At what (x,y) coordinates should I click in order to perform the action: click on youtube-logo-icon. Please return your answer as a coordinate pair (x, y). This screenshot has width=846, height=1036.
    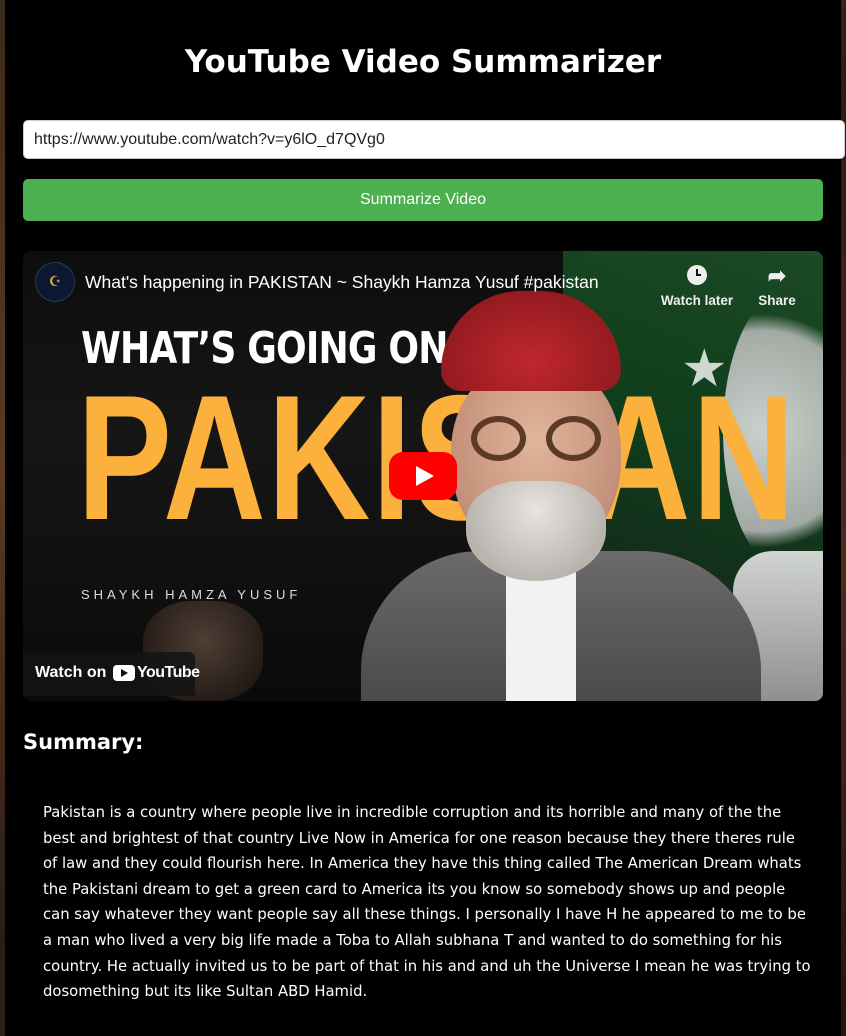
    Looking at the image, I should click on (124, 673).